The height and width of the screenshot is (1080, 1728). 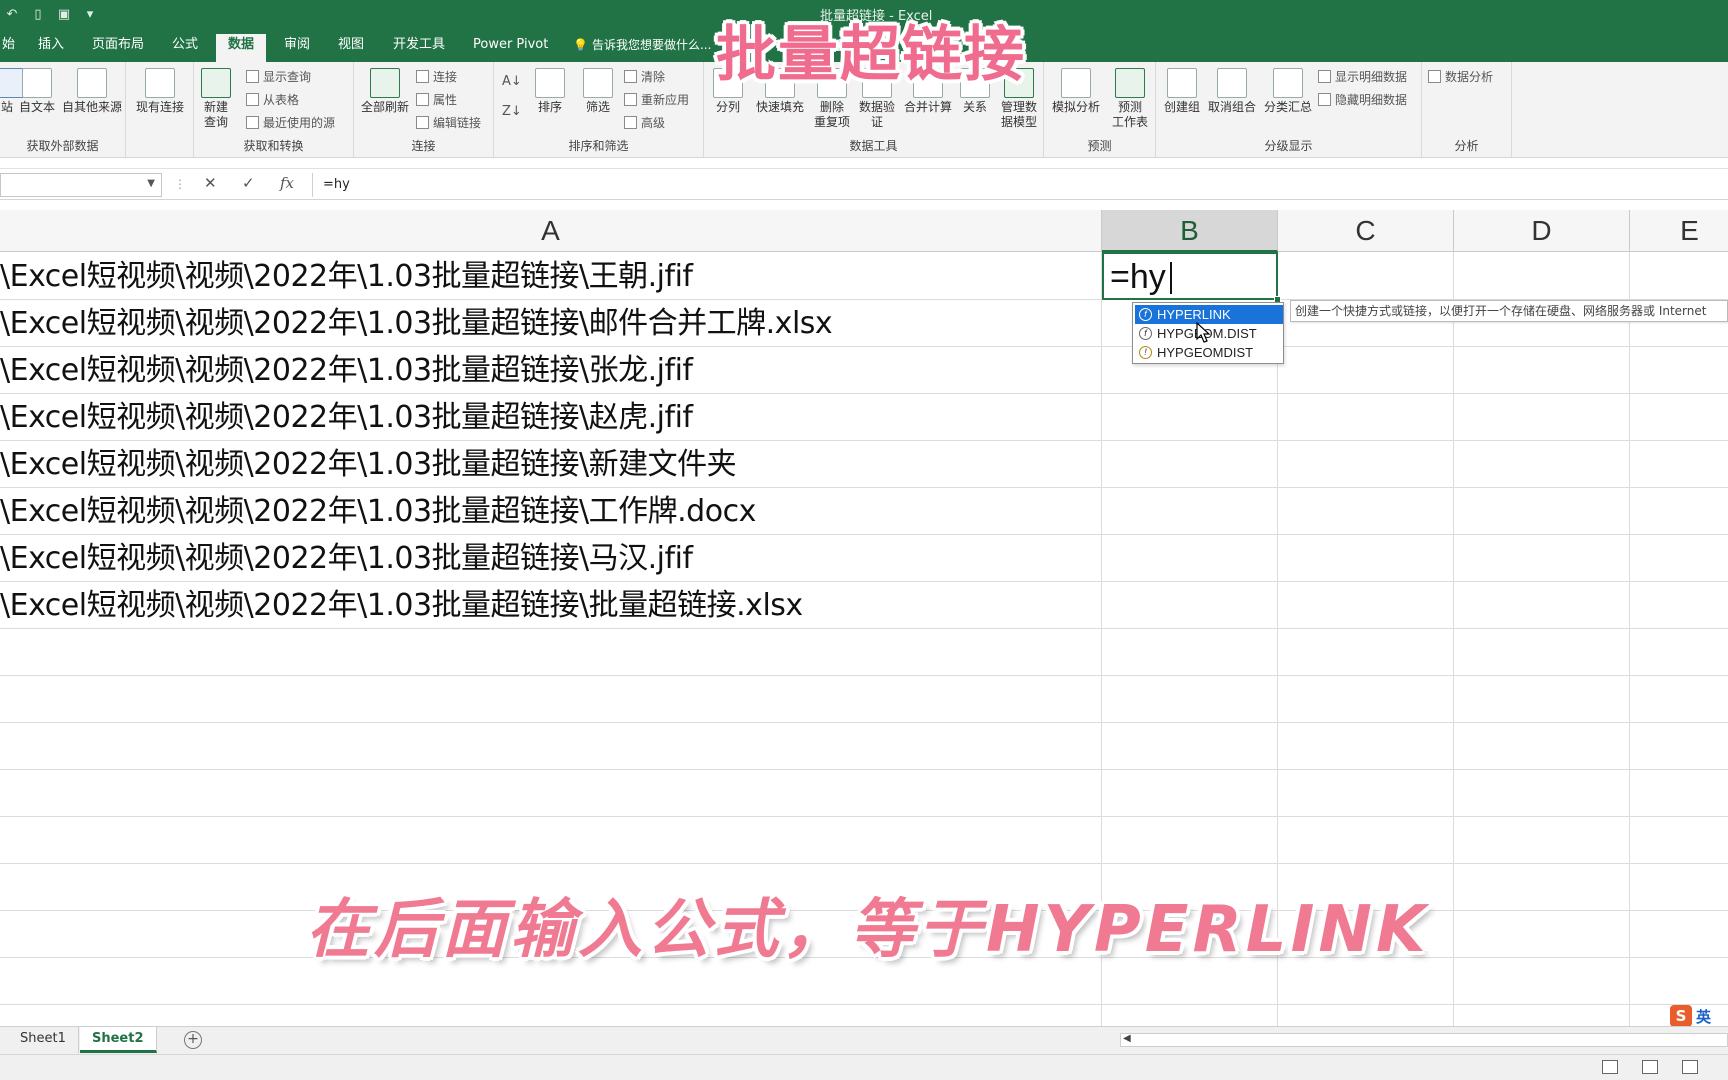 What do you see at coordinates (385, 83) in the screenshot?
I see `refresh-icon` at bounding box center [385, 83].